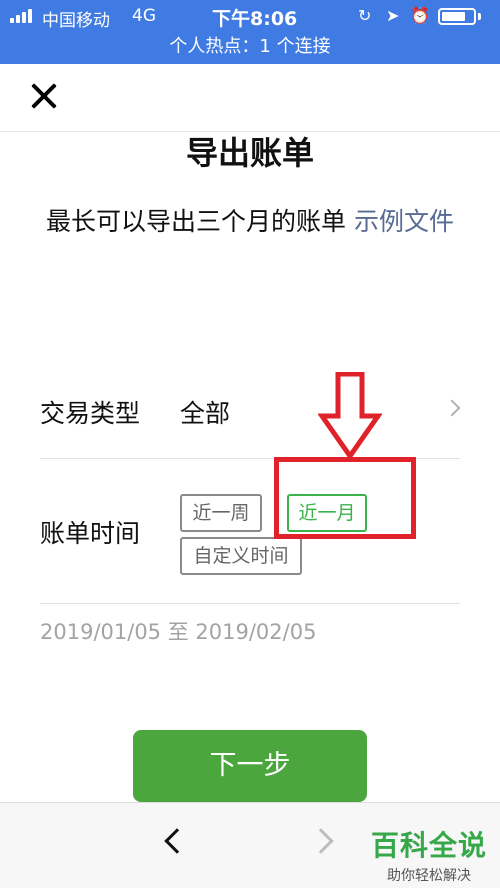 Image resolution: width=500 pixels, height=888 pixels. I want to click on close-icon, so click(44, 96).